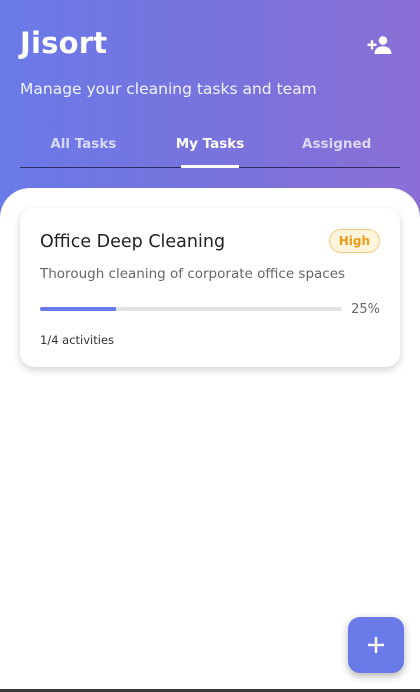 This screenshot has width=420, height=692. I want to click on tab-all-tasks: All Tasks, so click(83, 146).